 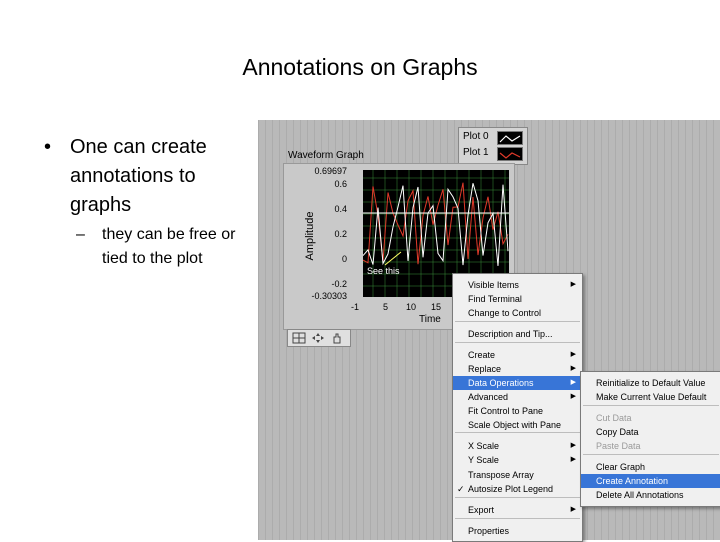 I want to click on menu-item-advanced: Advanced ▶, so click(x=517, y=397).